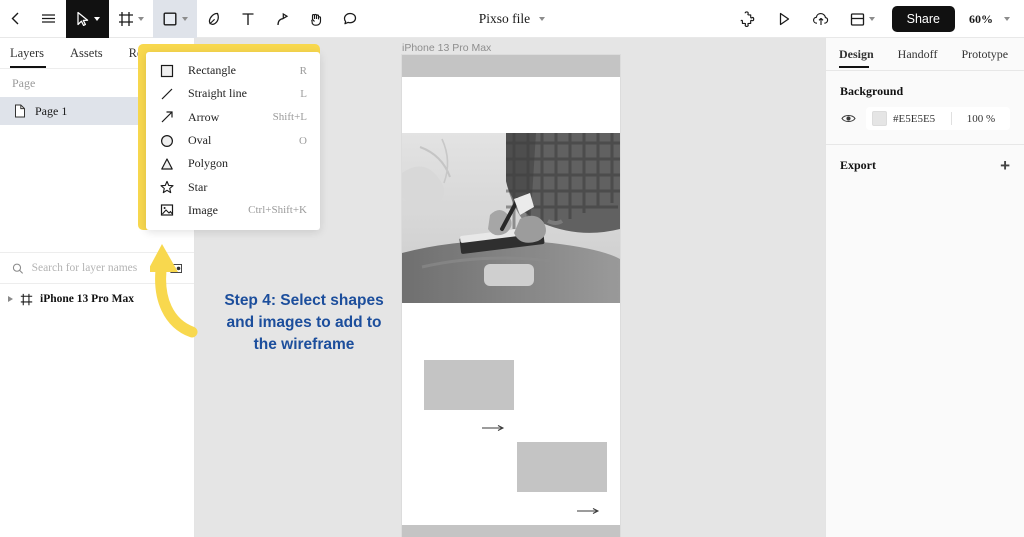 This screenshot has height=537, width=1024. Describe the element at coordinates (26, 299) in the screenshot. I see `frame-icon` at that location.